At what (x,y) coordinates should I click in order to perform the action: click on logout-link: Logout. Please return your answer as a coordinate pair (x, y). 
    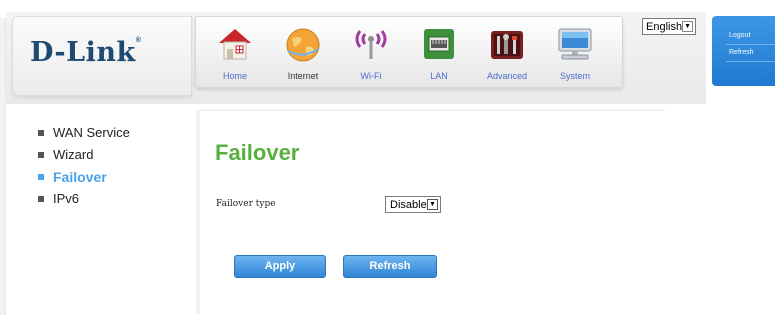
    Looking at the image, I should click on (739, 35).